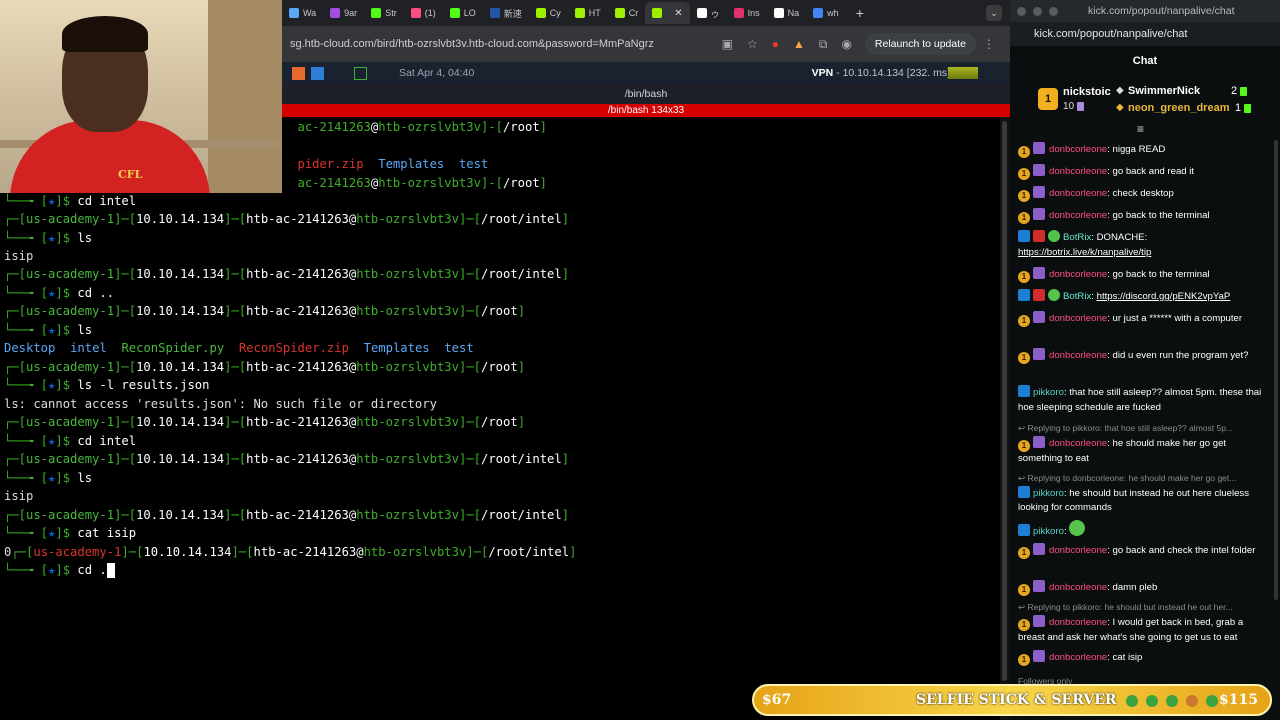 The height and width of the screenshot is (720, 1280). I want to click on verified-badge-icon, so click(1054, 236).